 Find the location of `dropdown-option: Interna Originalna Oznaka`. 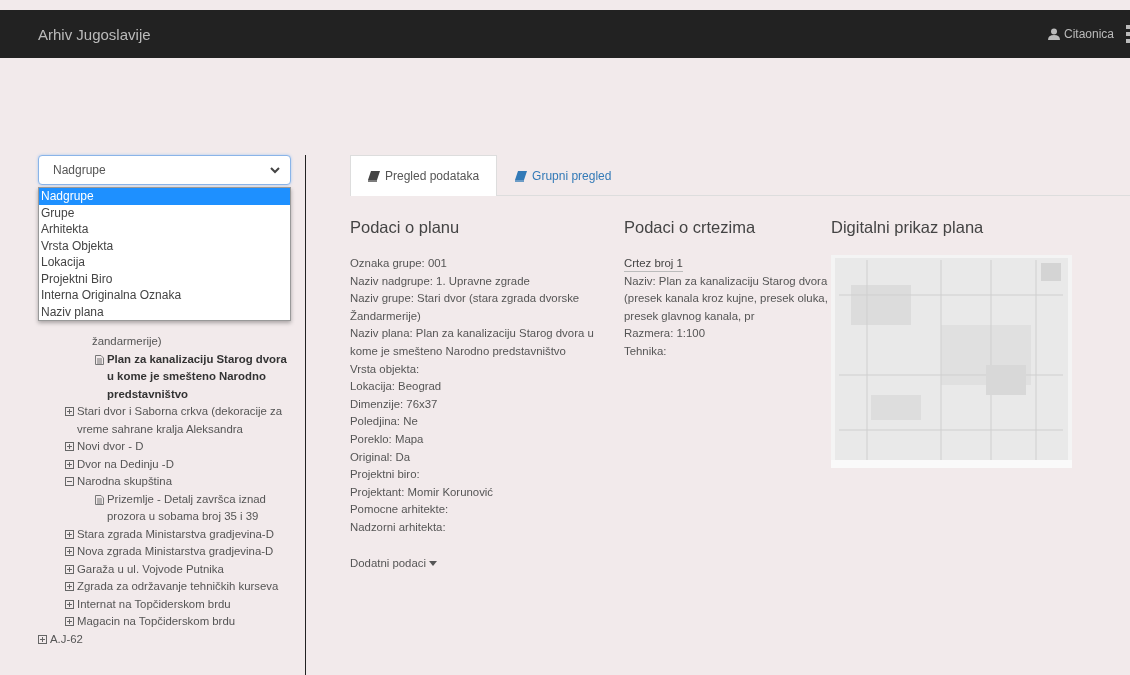

dropdown-option: Interna Originalna Oznaka is located at coordinates (164, 295).